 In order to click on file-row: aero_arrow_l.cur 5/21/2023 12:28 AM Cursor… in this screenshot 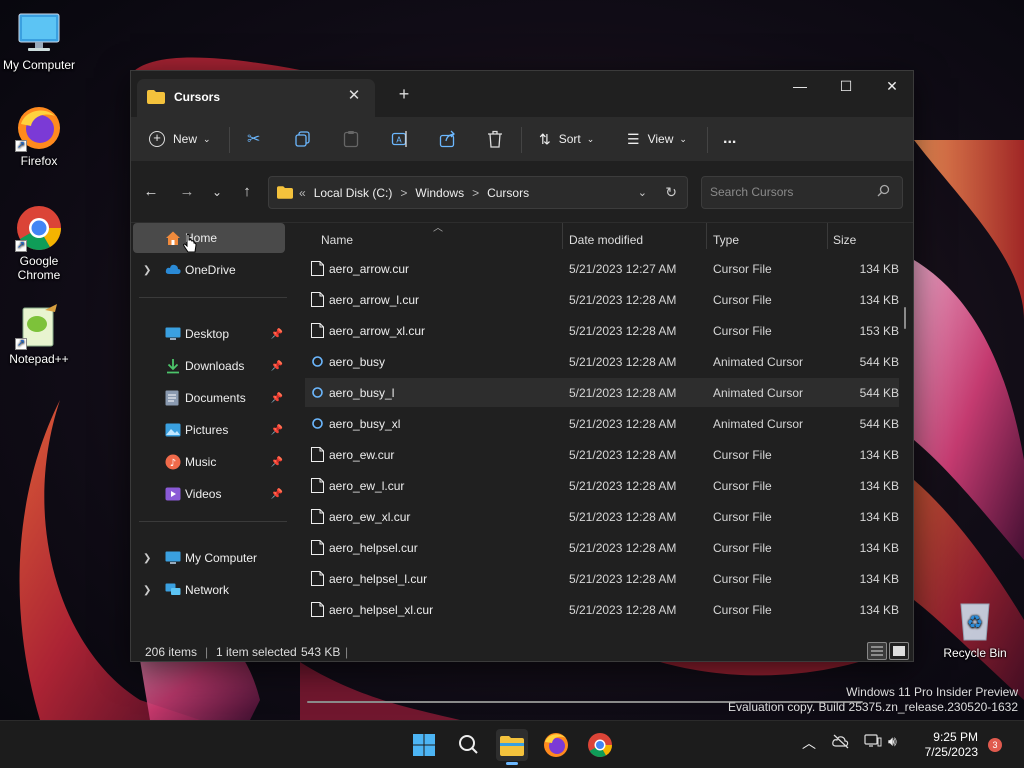, I will do `click(602, 299)`.